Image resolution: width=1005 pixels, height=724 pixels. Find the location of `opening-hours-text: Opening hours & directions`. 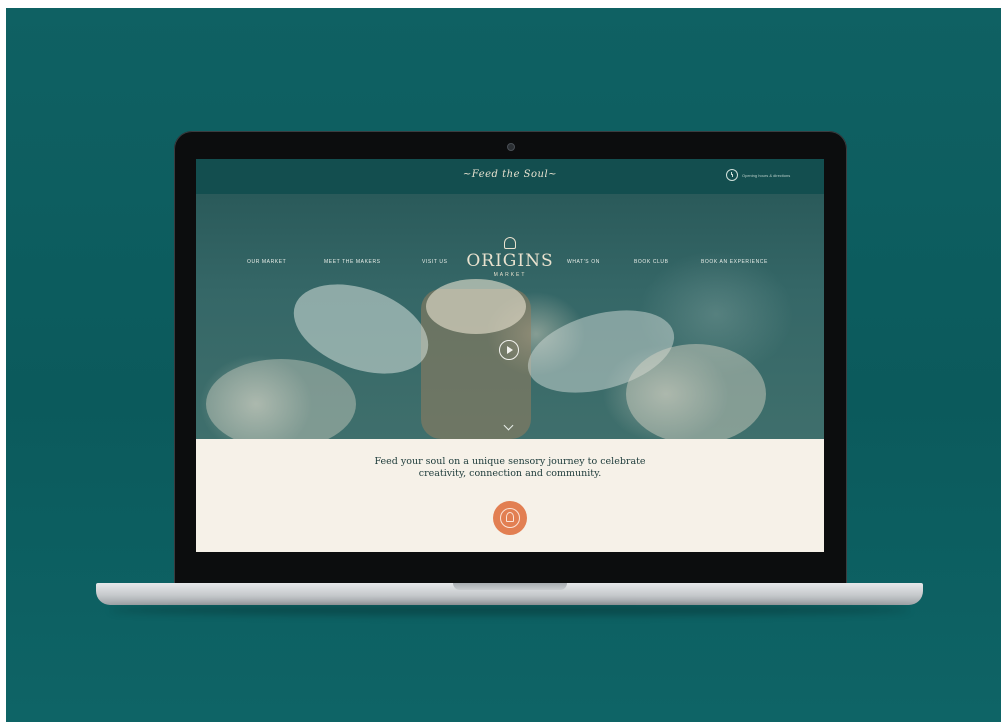

opening-hours-text: Opening hours & directions is located at coordinates (766, 175).